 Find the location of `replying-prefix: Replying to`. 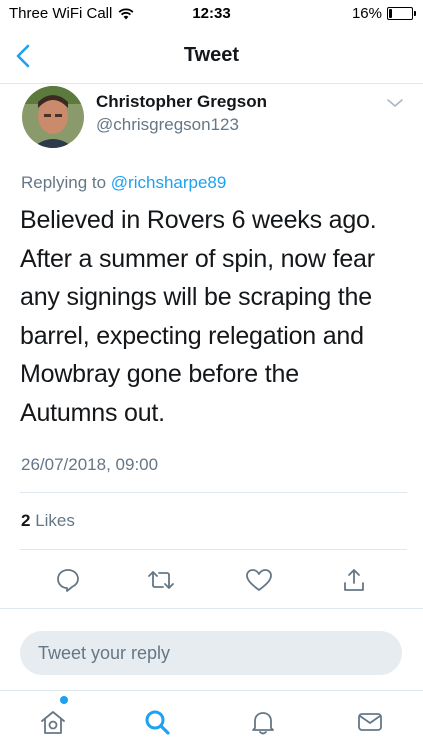

replying-prefix: Replying to is located at coordinates (64, 182).